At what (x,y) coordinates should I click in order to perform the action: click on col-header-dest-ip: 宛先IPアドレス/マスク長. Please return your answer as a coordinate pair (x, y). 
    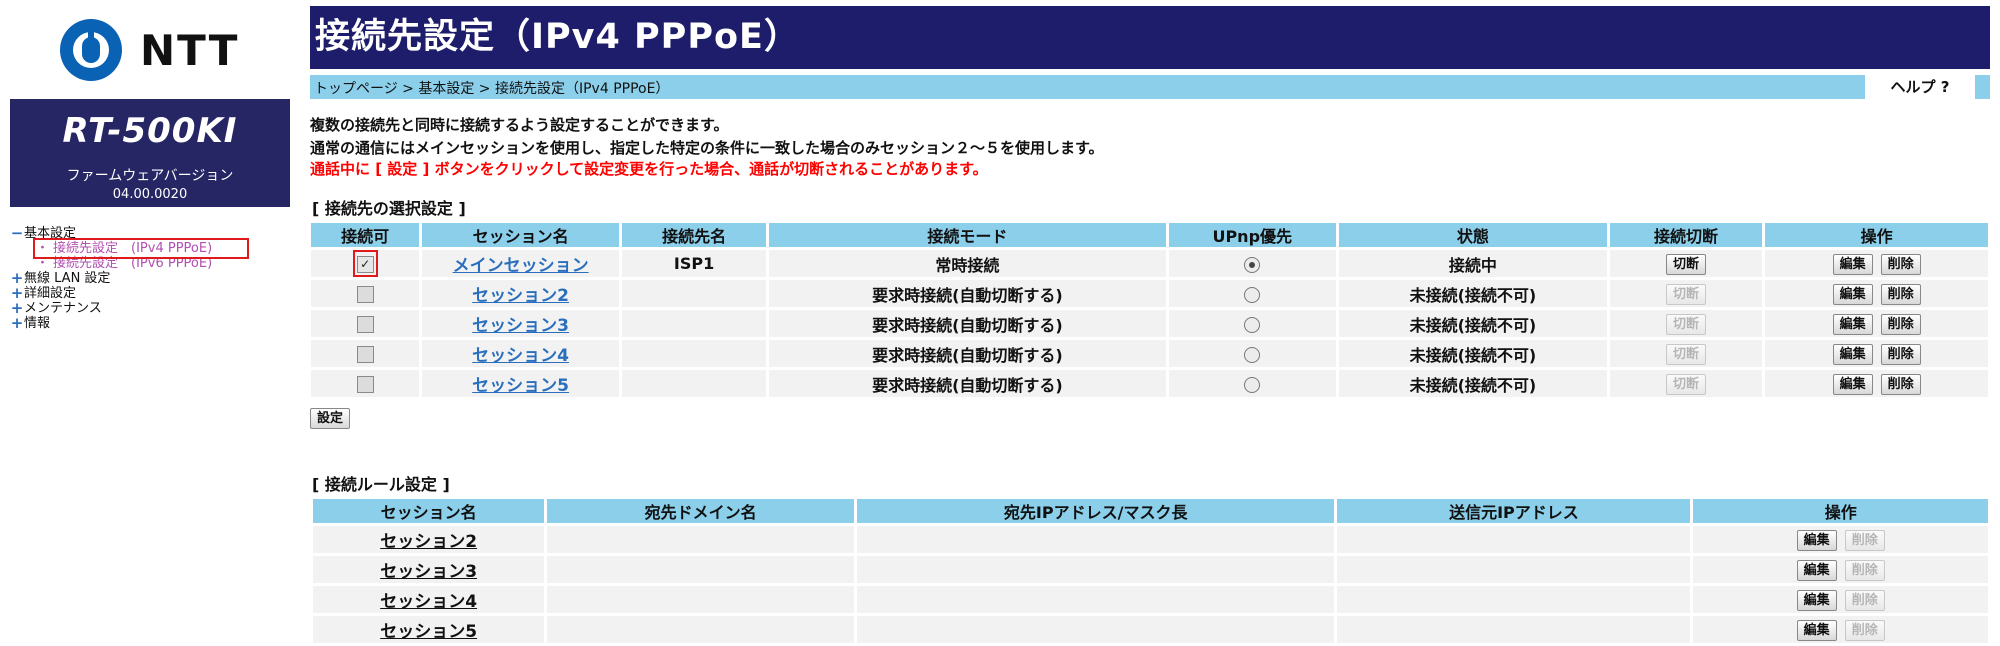
    Looking at the image, I should click on (1095, 511).